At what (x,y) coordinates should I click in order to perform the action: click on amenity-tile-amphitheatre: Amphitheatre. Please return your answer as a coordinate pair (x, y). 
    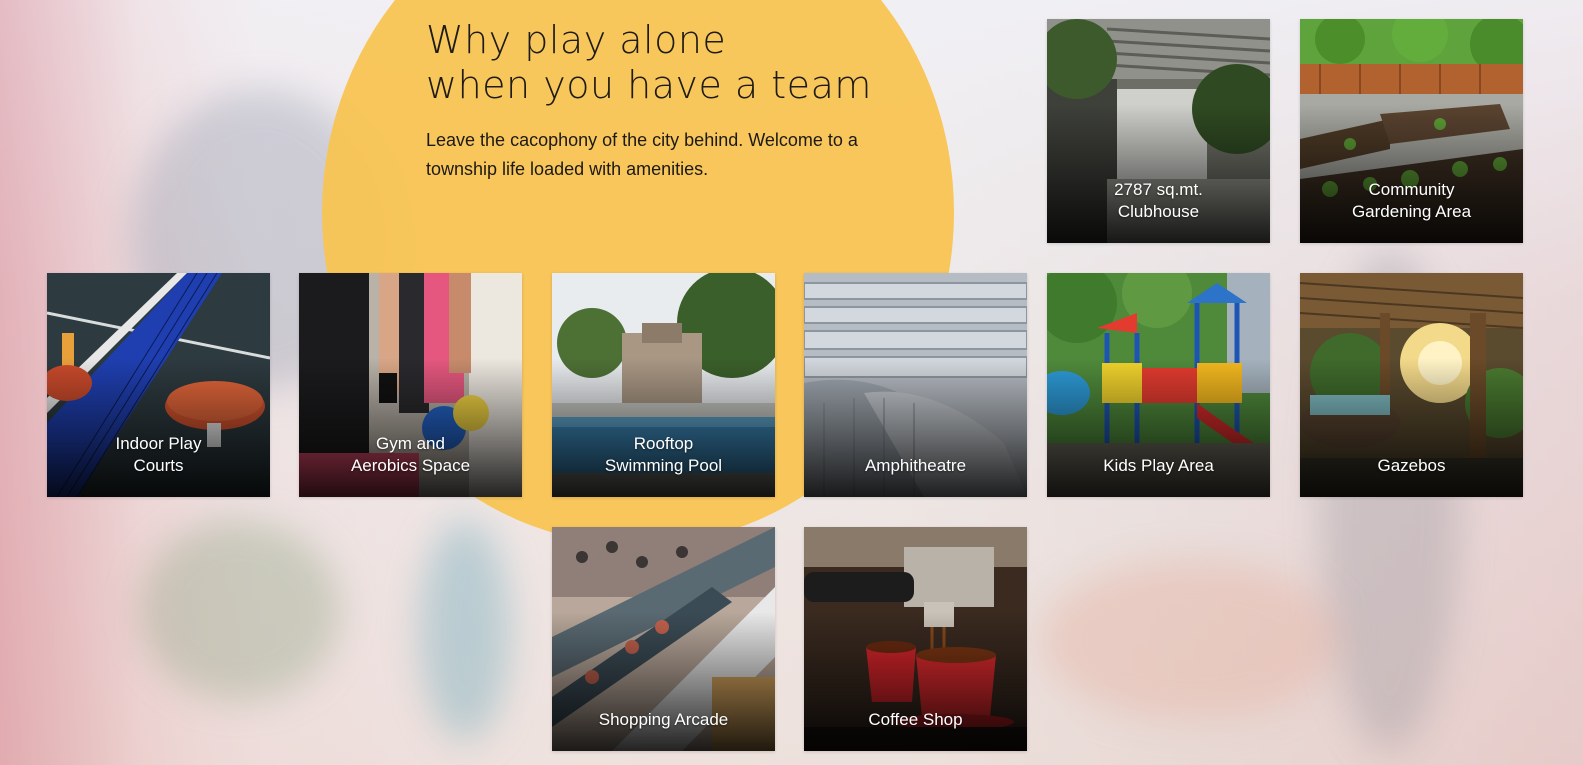
    Looking at the image, I should click on (915, 385).